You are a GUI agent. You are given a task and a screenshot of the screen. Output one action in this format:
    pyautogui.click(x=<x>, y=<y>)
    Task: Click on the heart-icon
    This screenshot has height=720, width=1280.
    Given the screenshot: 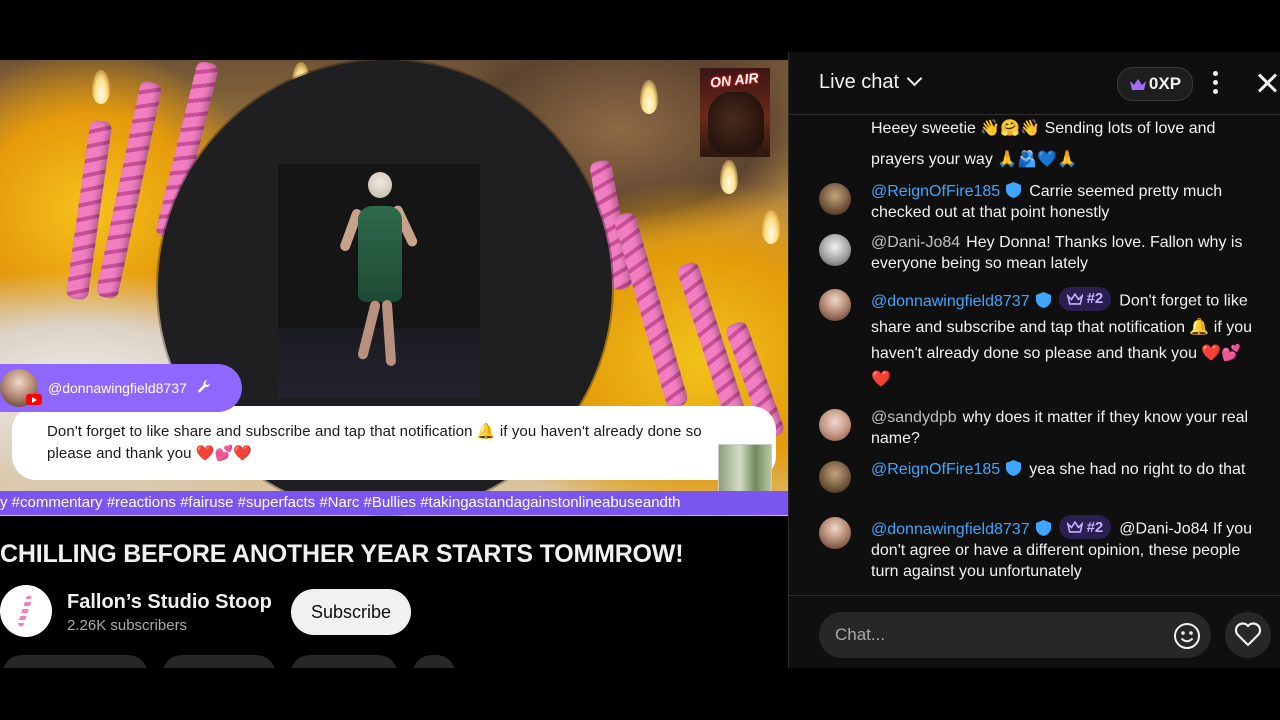 What is the action you would take?
    pyautogui.click(x=1248, y=633)
    